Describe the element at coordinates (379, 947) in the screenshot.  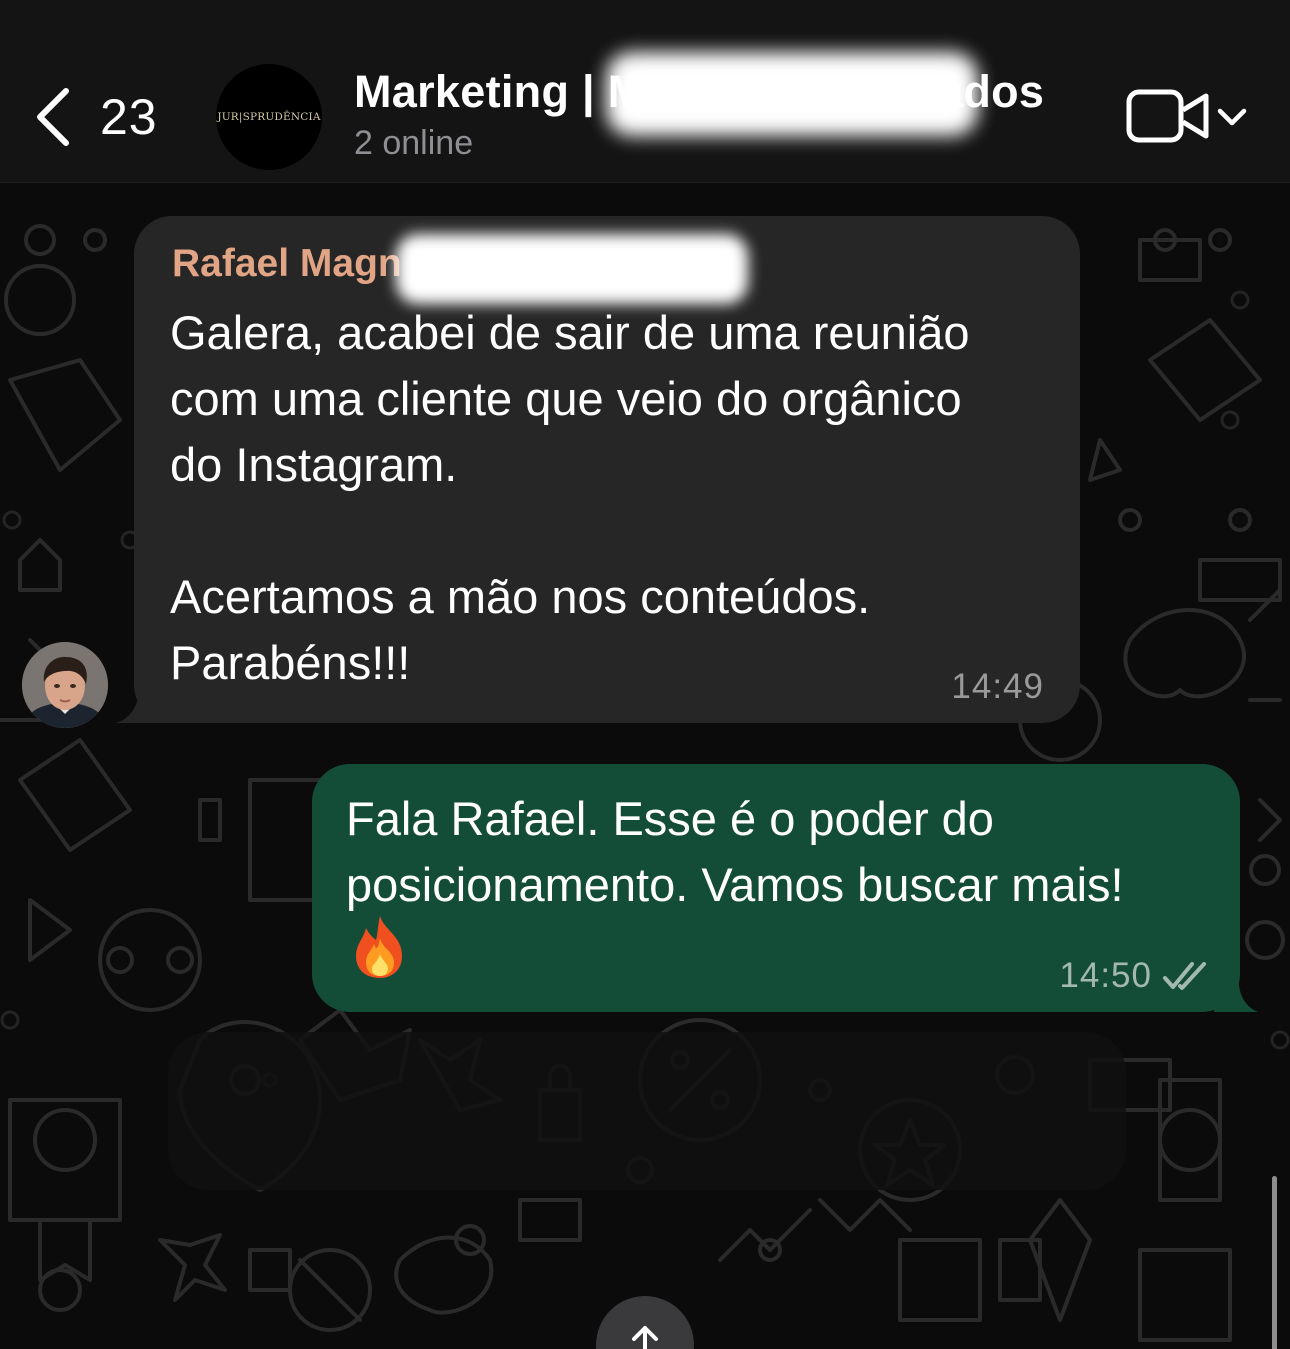
I see `fire-emoji-icon` at that location.